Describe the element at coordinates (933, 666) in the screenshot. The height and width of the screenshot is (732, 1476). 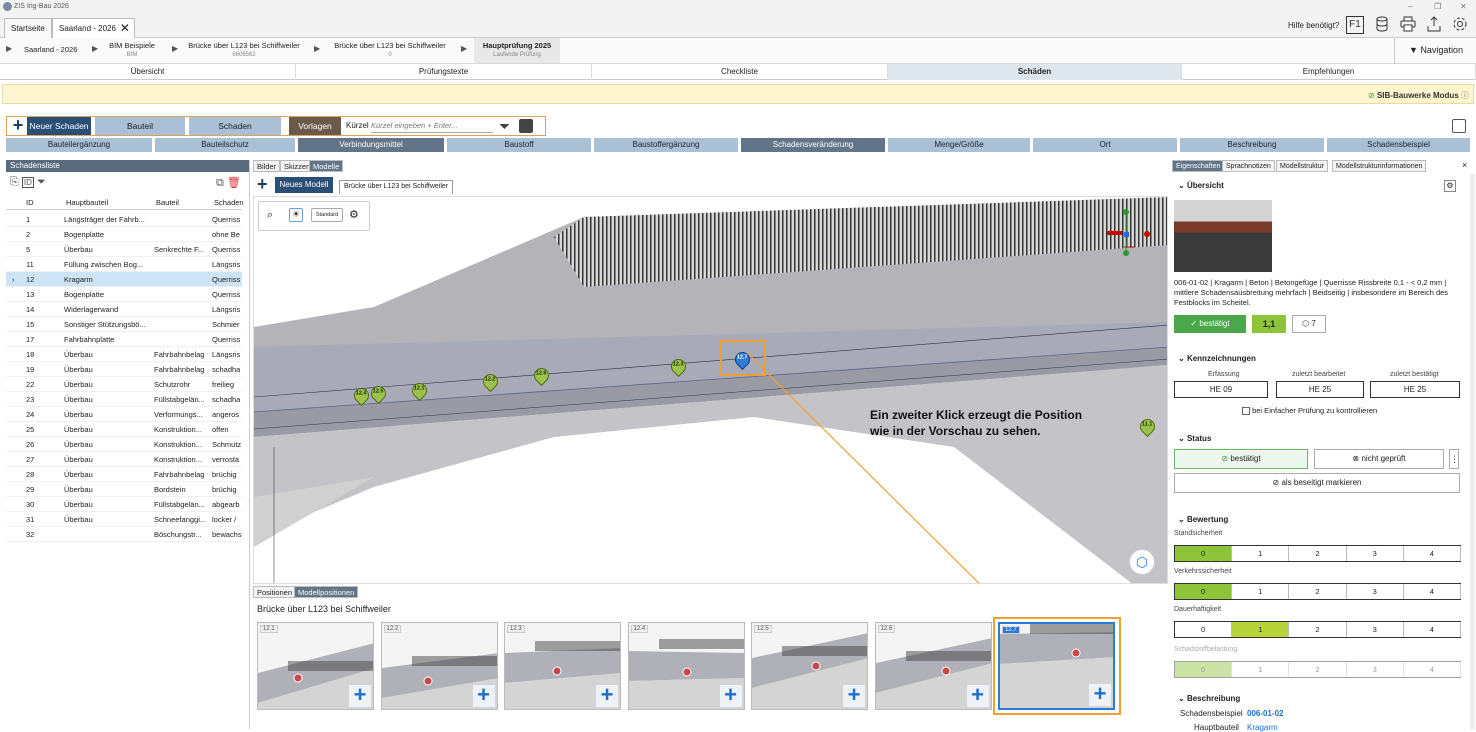
I see `position-thumbnail: 12.6 +` at that location.